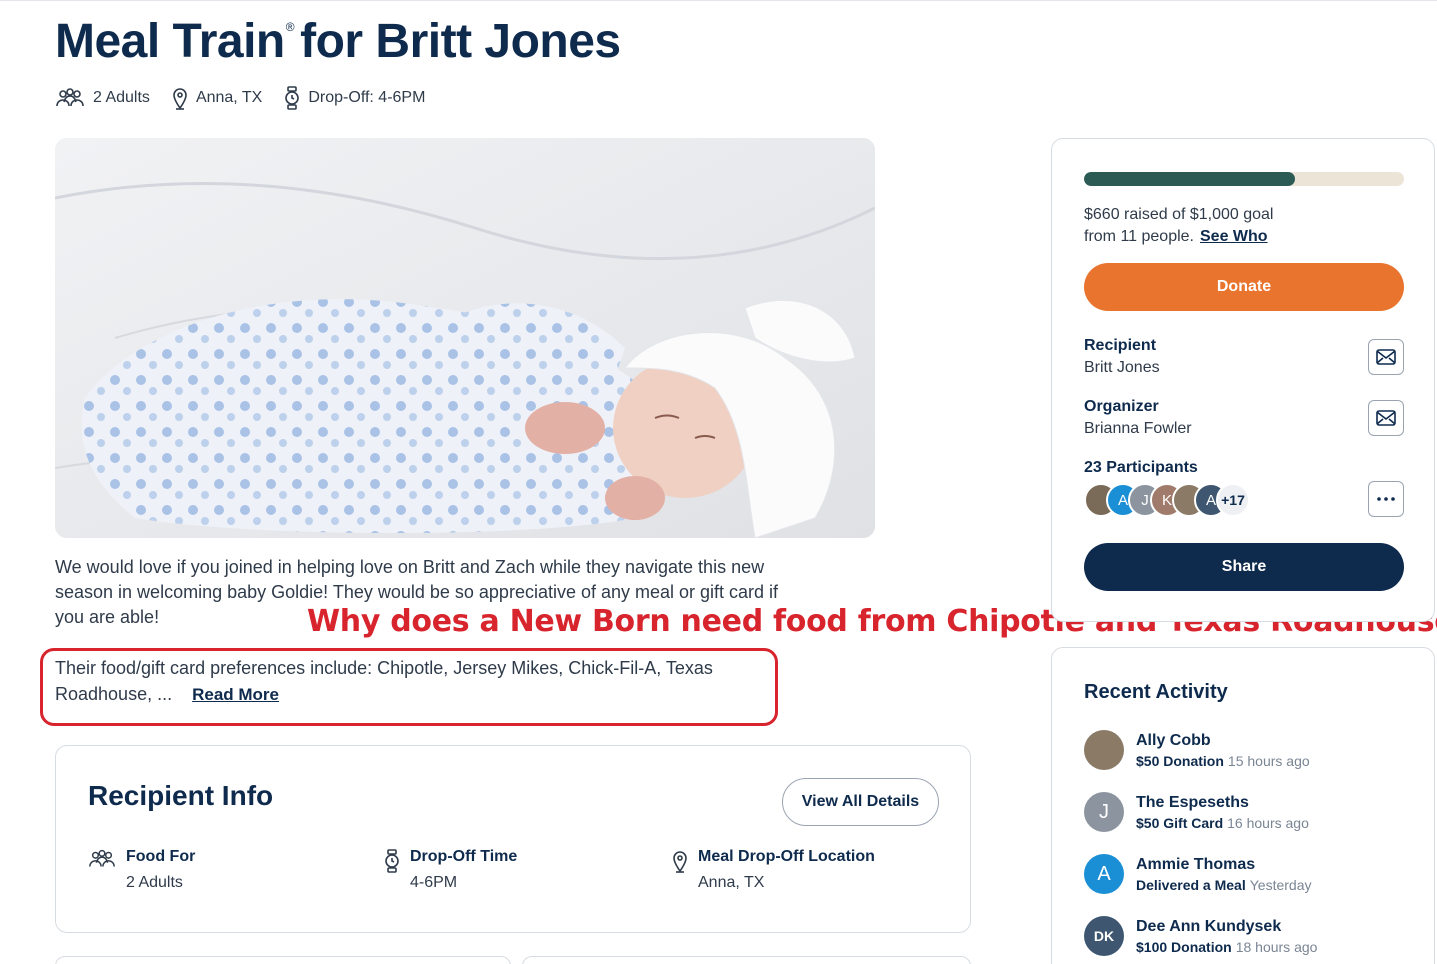 The width and height of the screenshot is (1437, 964). I want to click on recipient-name: Britt Jones, so click(1122, 367).